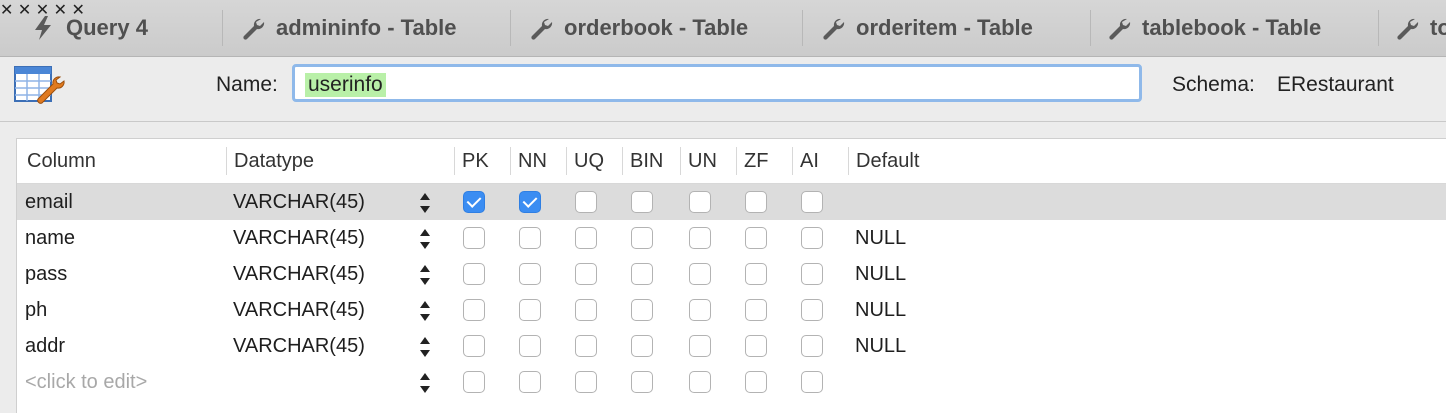 The width and height of the screenshot is (1446, 413). I want to click on tab-tablebook-table: tablebook - Table, so click(1213, 28).